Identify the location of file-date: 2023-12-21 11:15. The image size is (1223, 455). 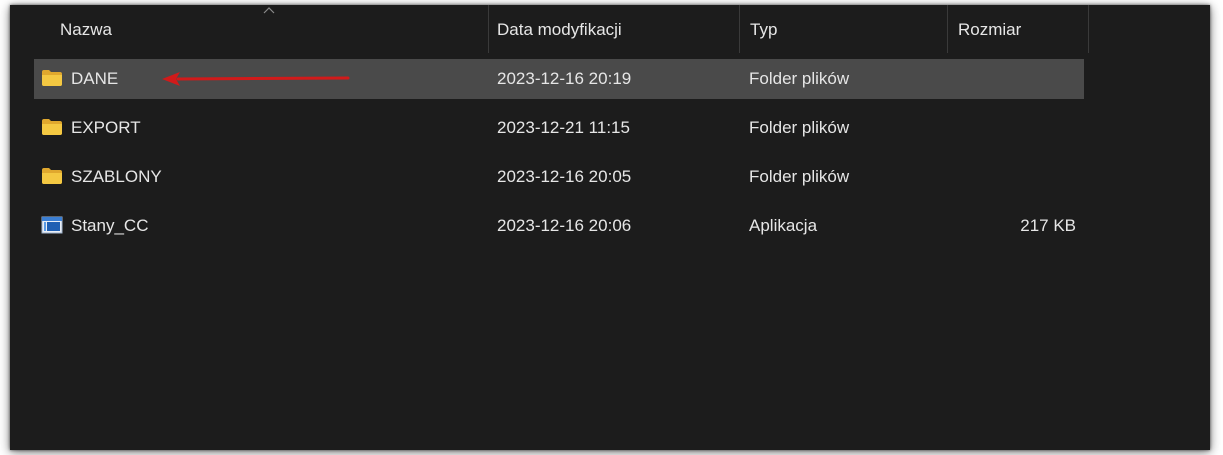
(563, 127).